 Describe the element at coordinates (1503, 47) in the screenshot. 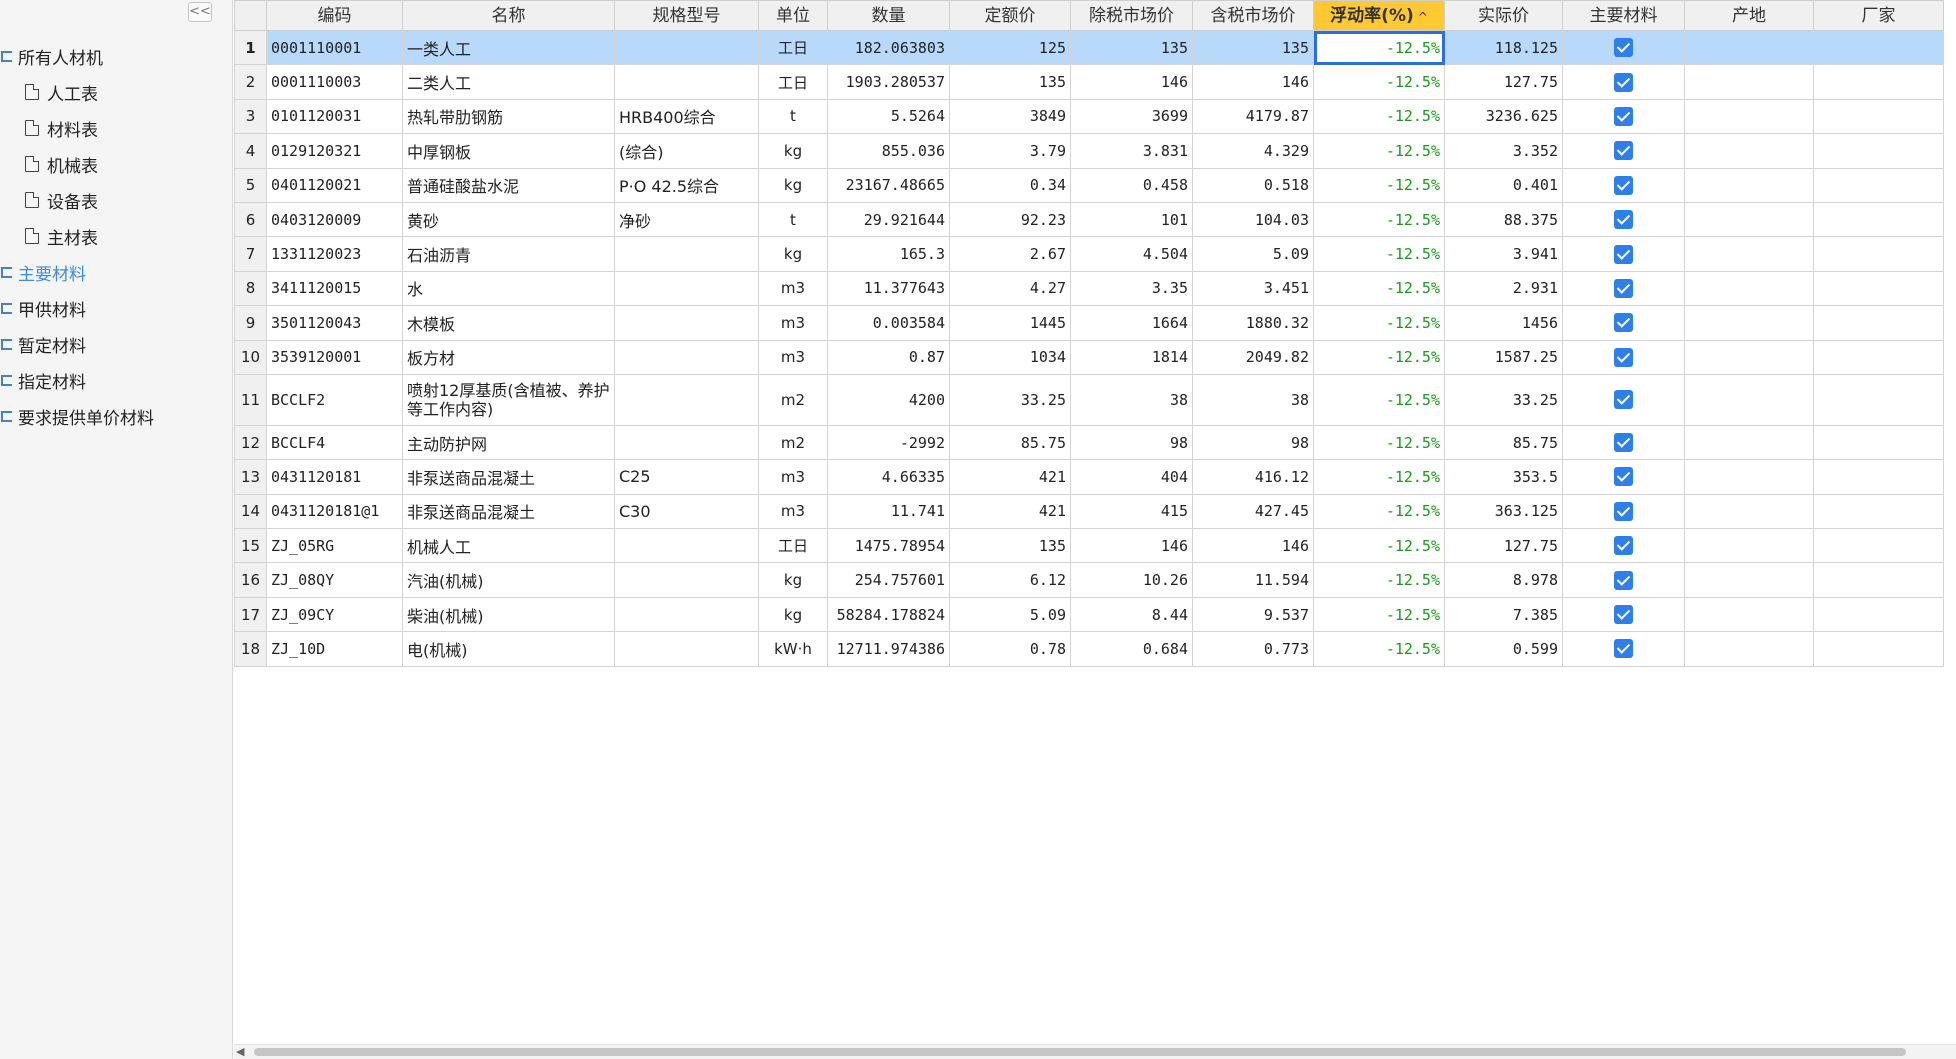

I see `cell-10: 118.125` at that location.